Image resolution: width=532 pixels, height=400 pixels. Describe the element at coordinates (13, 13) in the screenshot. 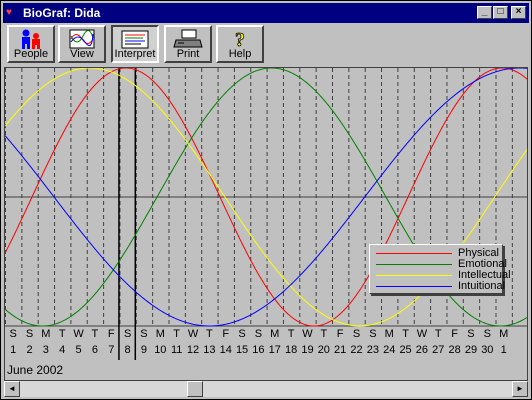

I see `app-icon: ♥` at that location.